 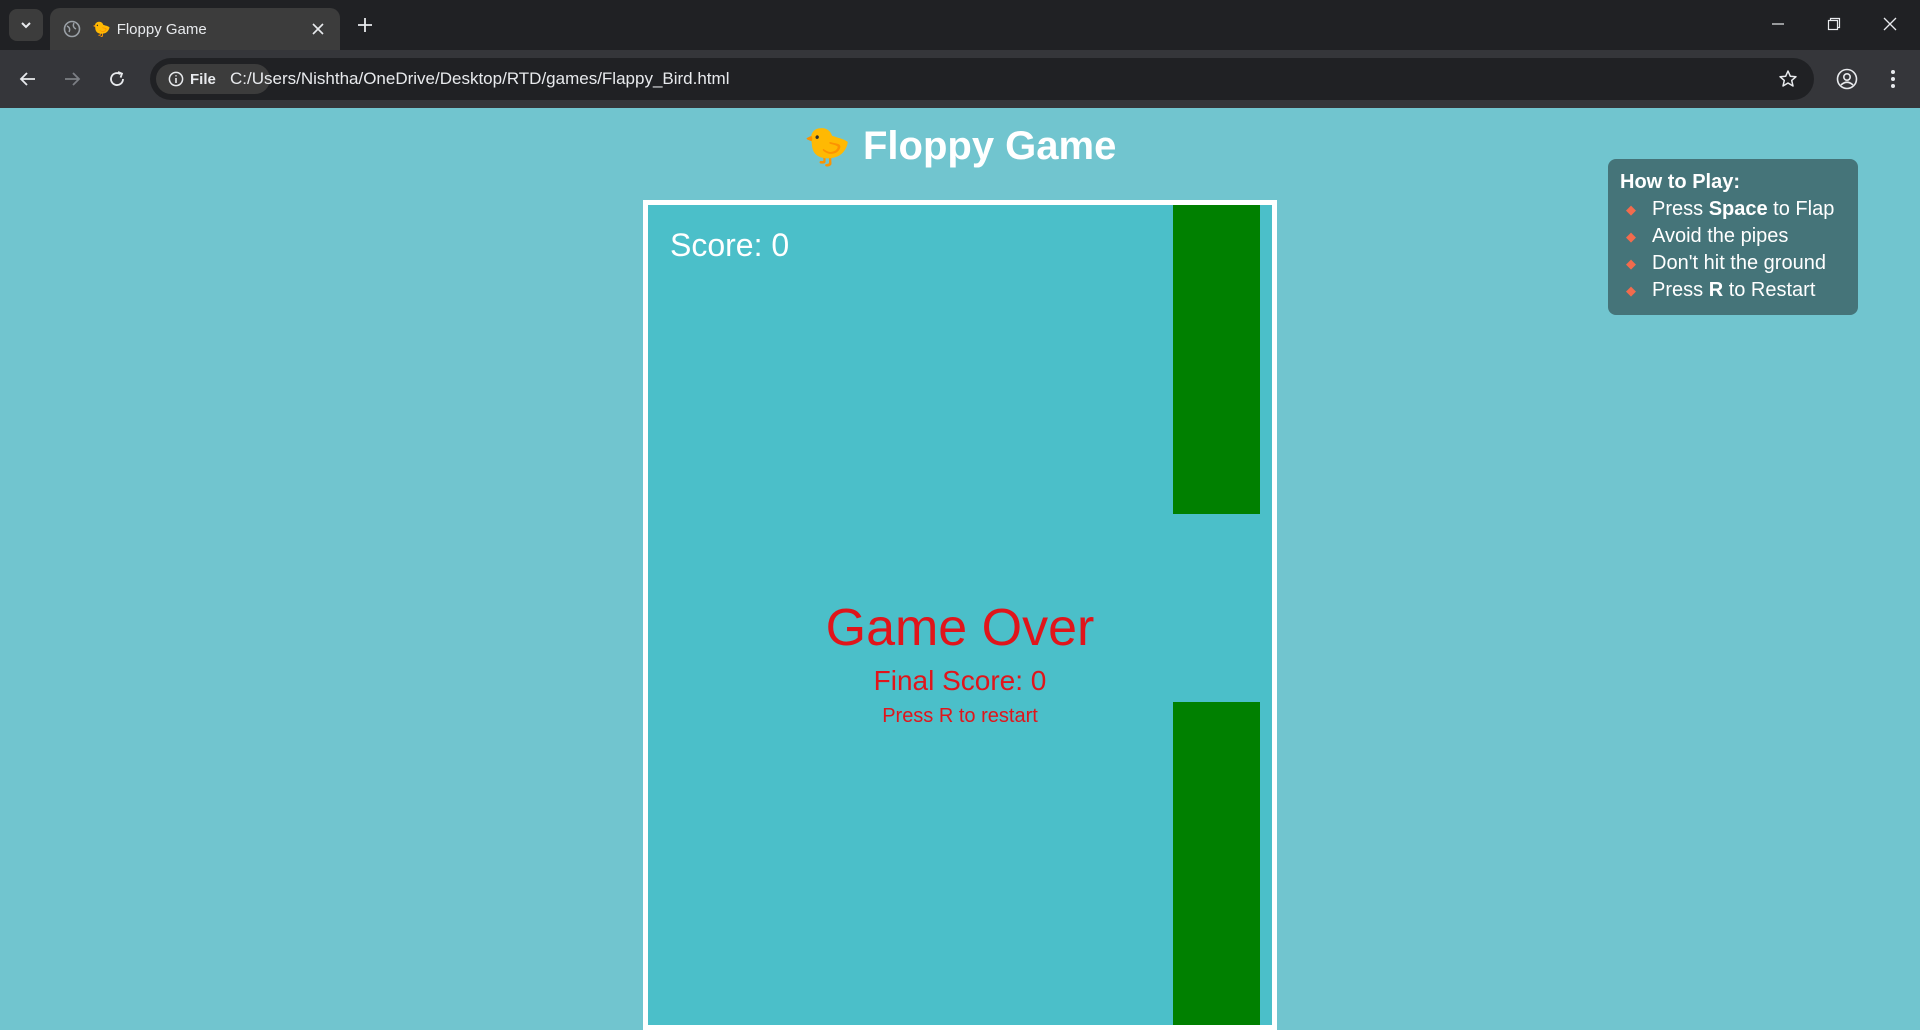 I want to click on new-tab-button, so click(x=365, y=25).